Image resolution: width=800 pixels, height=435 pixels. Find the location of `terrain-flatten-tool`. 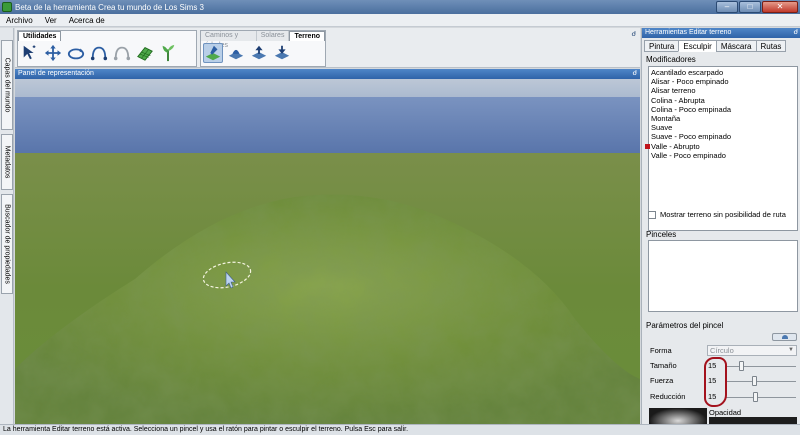

terrain-flatten-tool is located at coordinates (282, 53).